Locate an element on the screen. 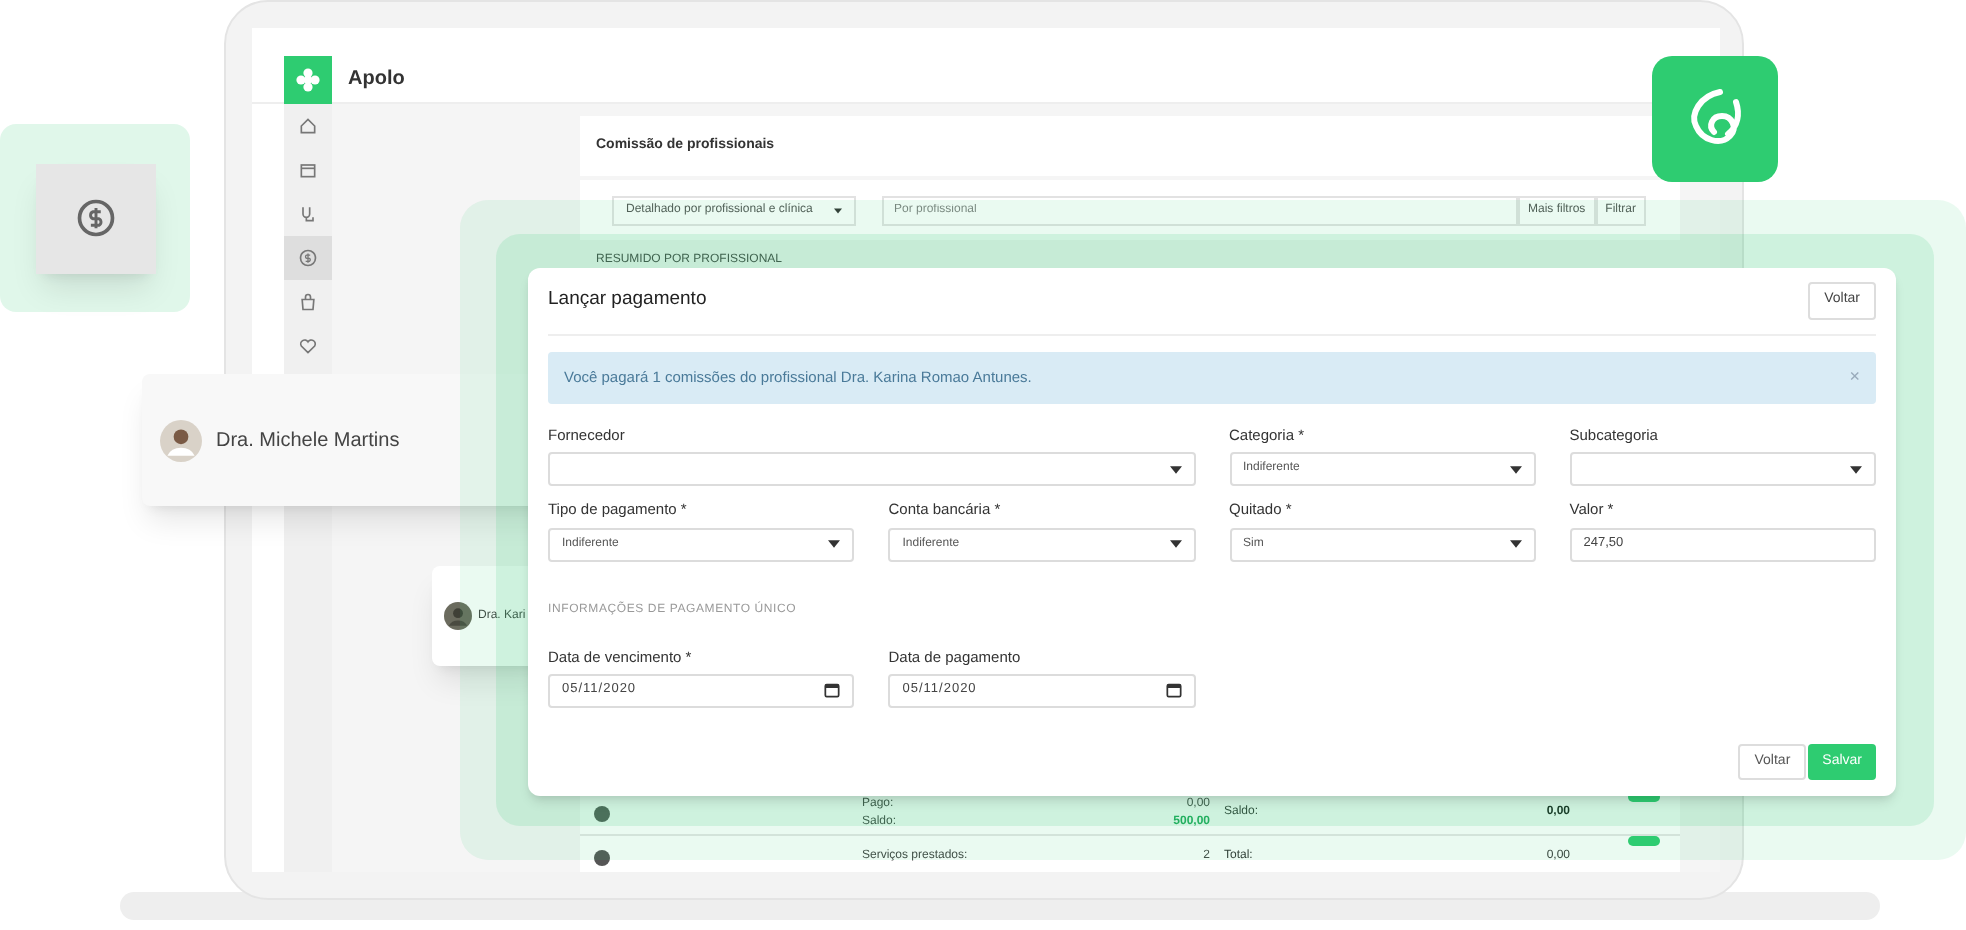 The image size is (1966, 930). person-name: Dra. Michele Martins is located at coordinates (308, 441).